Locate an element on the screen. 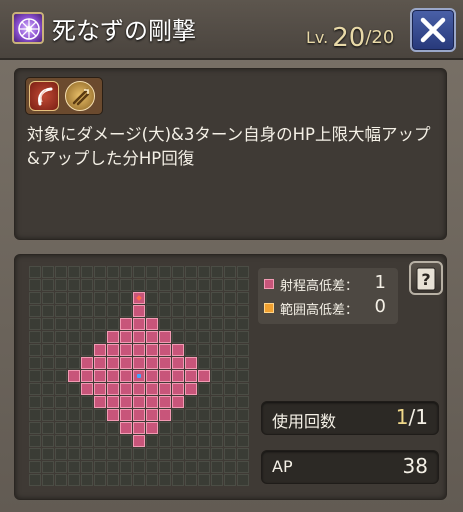 The height and width of the screenshot is (512, 463). ap-box: AP 38 is located at coordinates (350, 467).